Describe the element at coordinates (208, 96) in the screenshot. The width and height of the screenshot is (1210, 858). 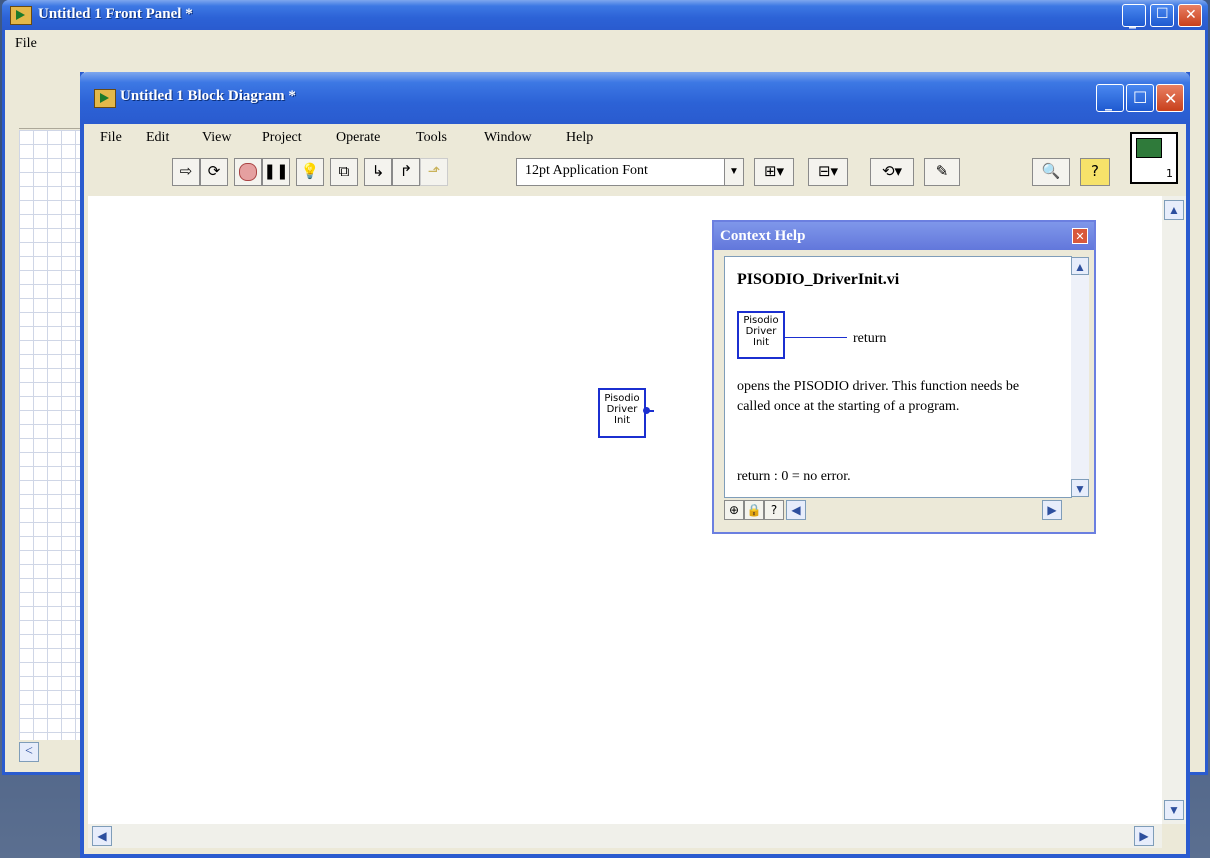
I see `block-diagram-title: Untitled 1 Block Diagram *` at that location.